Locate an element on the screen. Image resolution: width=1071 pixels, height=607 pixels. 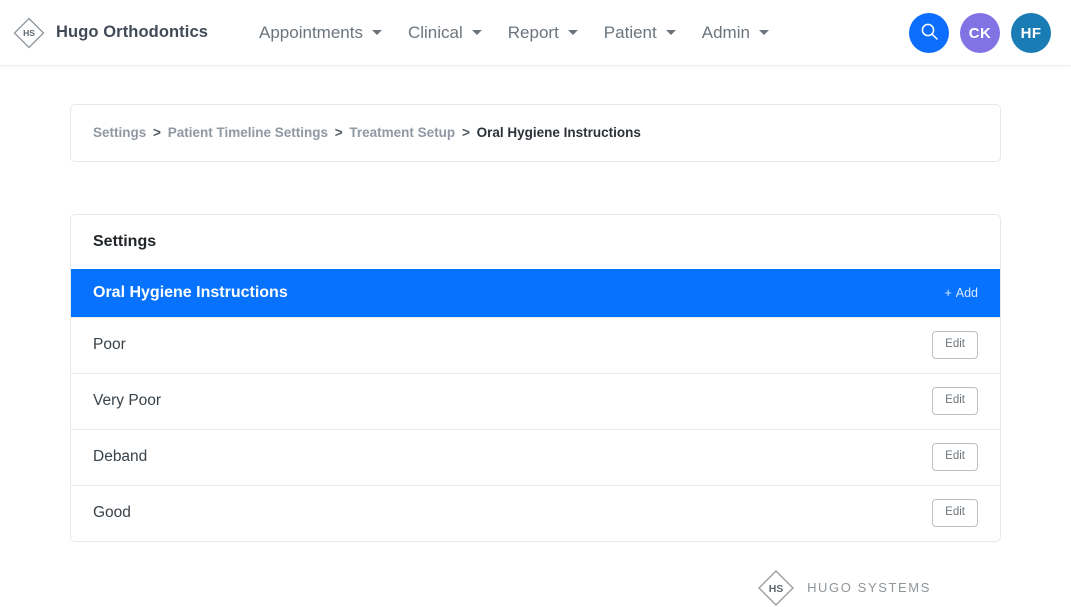
breadcrumb-item-treatment-setup: Treatment Setup is located at coordinates (402, 132).